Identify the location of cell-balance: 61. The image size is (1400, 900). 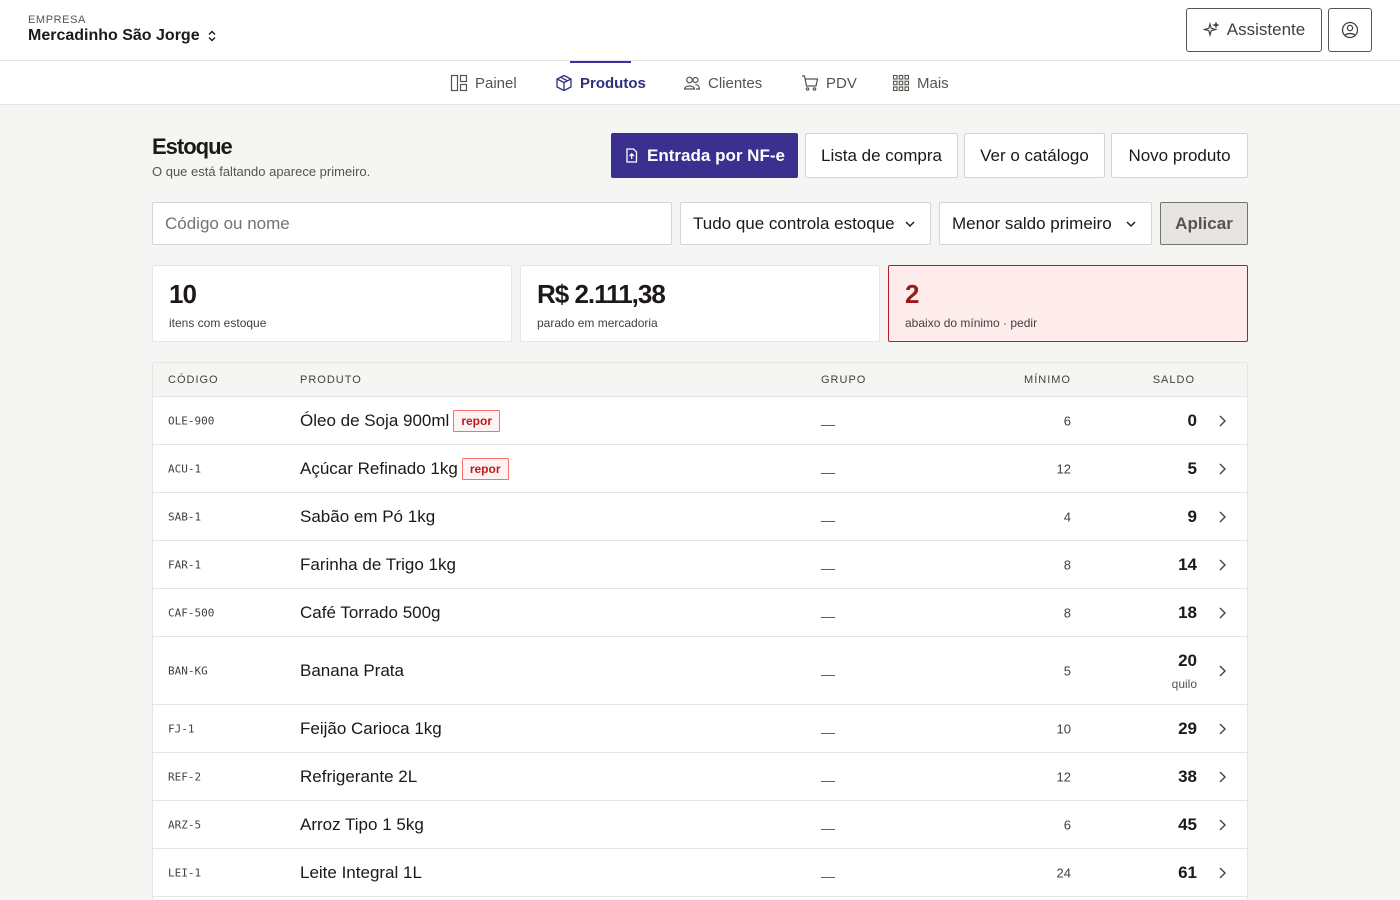
(1187, 873).